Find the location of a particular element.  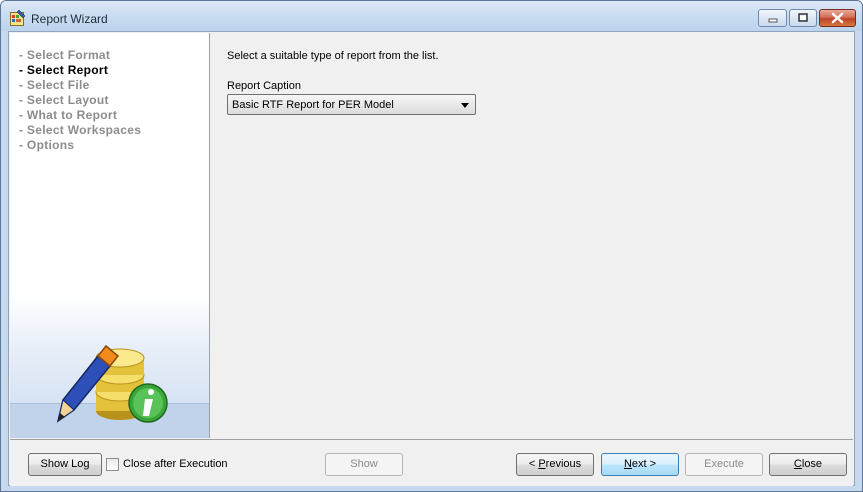

maximize-button is located at coordinates (803, 18).